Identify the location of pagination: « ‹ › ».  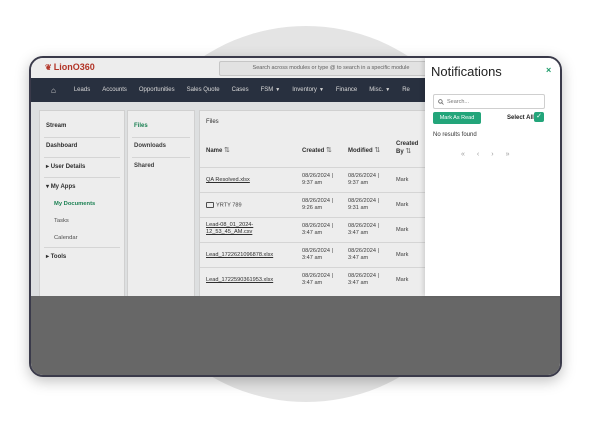
(485, 154).